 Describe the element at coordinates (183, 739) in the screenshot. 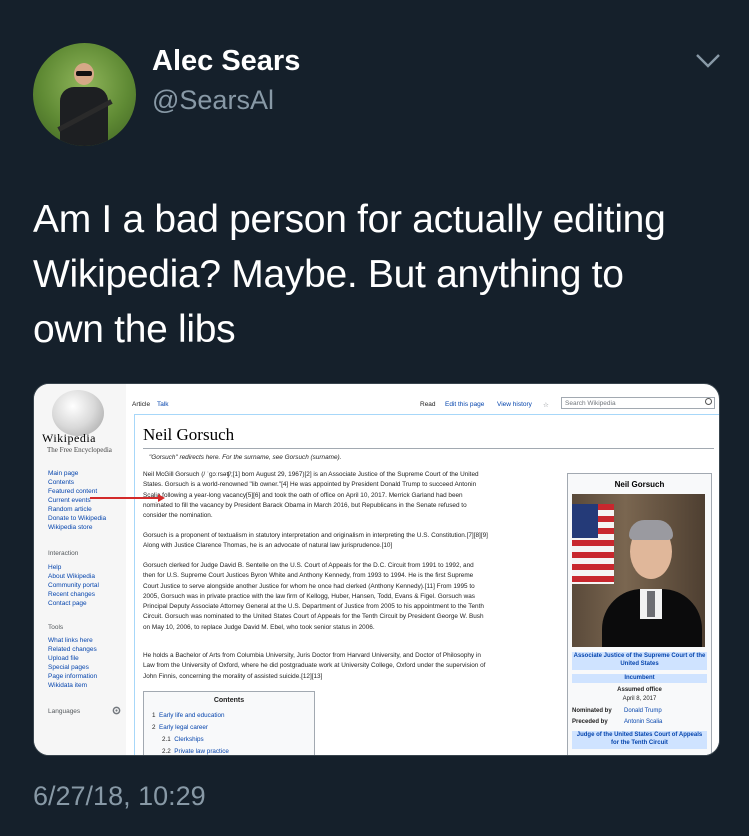

I see `toc-item: 2.1 Clerkships` at that location.